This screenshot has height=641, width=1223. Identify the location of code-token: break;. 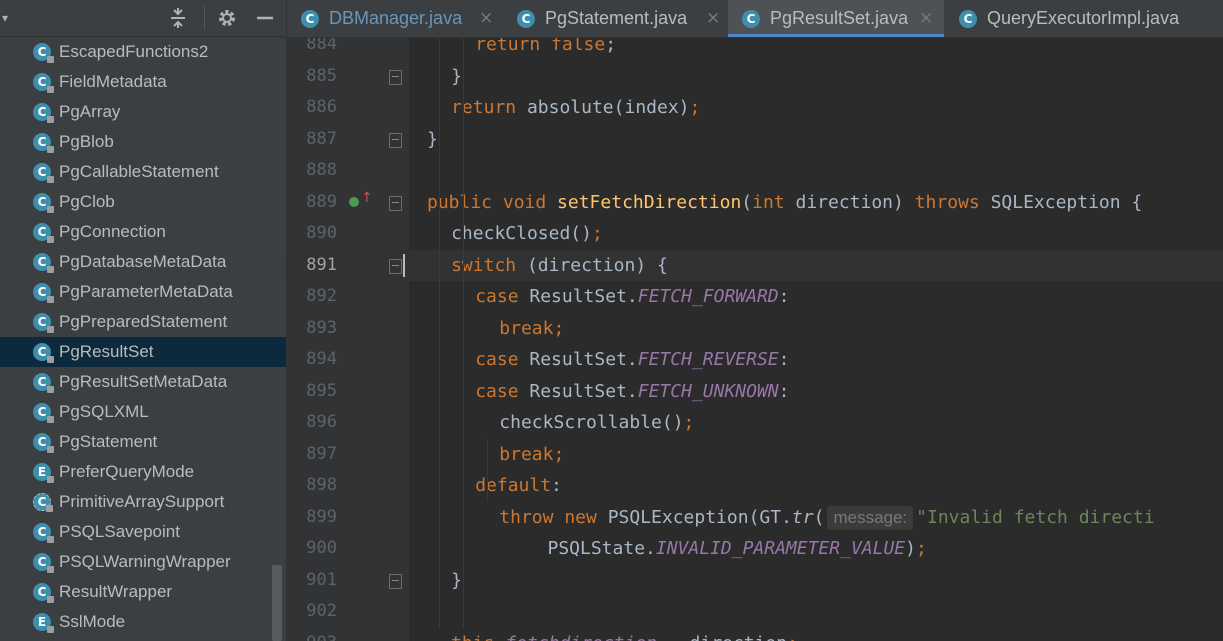
(532, 328).